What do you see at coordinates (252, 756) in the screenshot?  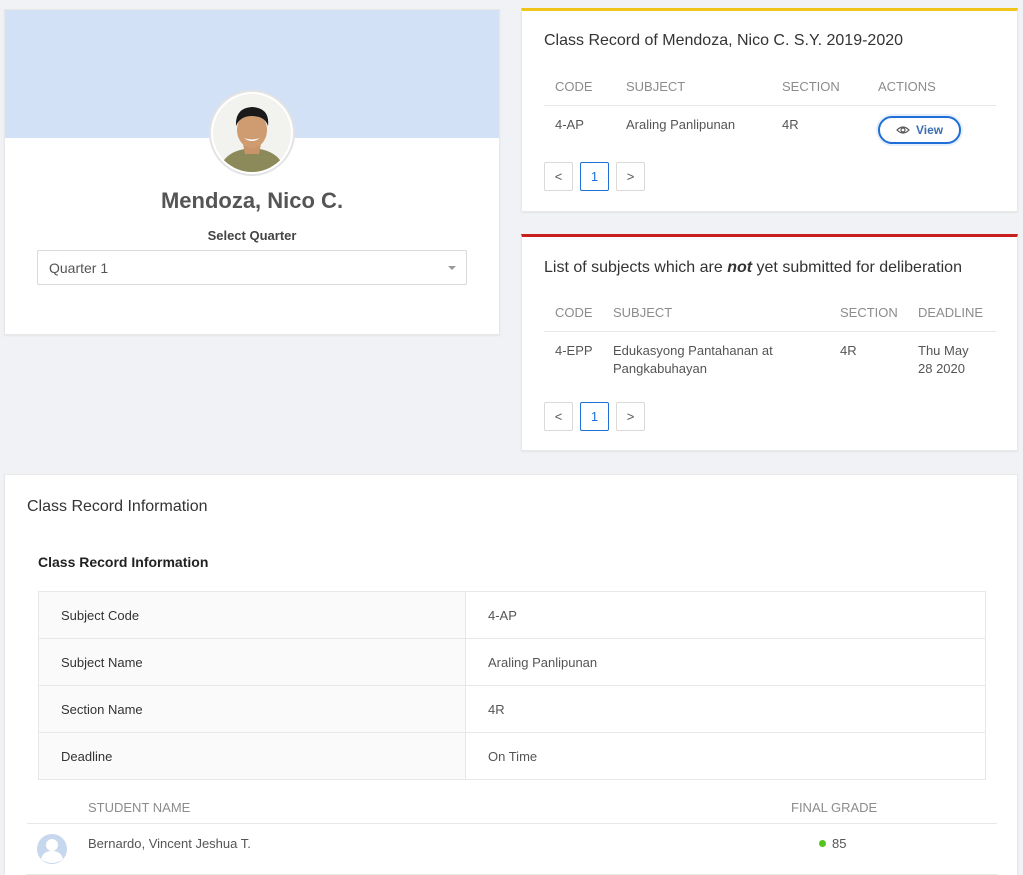 I see `detail-label: Deadline` at bounding box center [252, 756].